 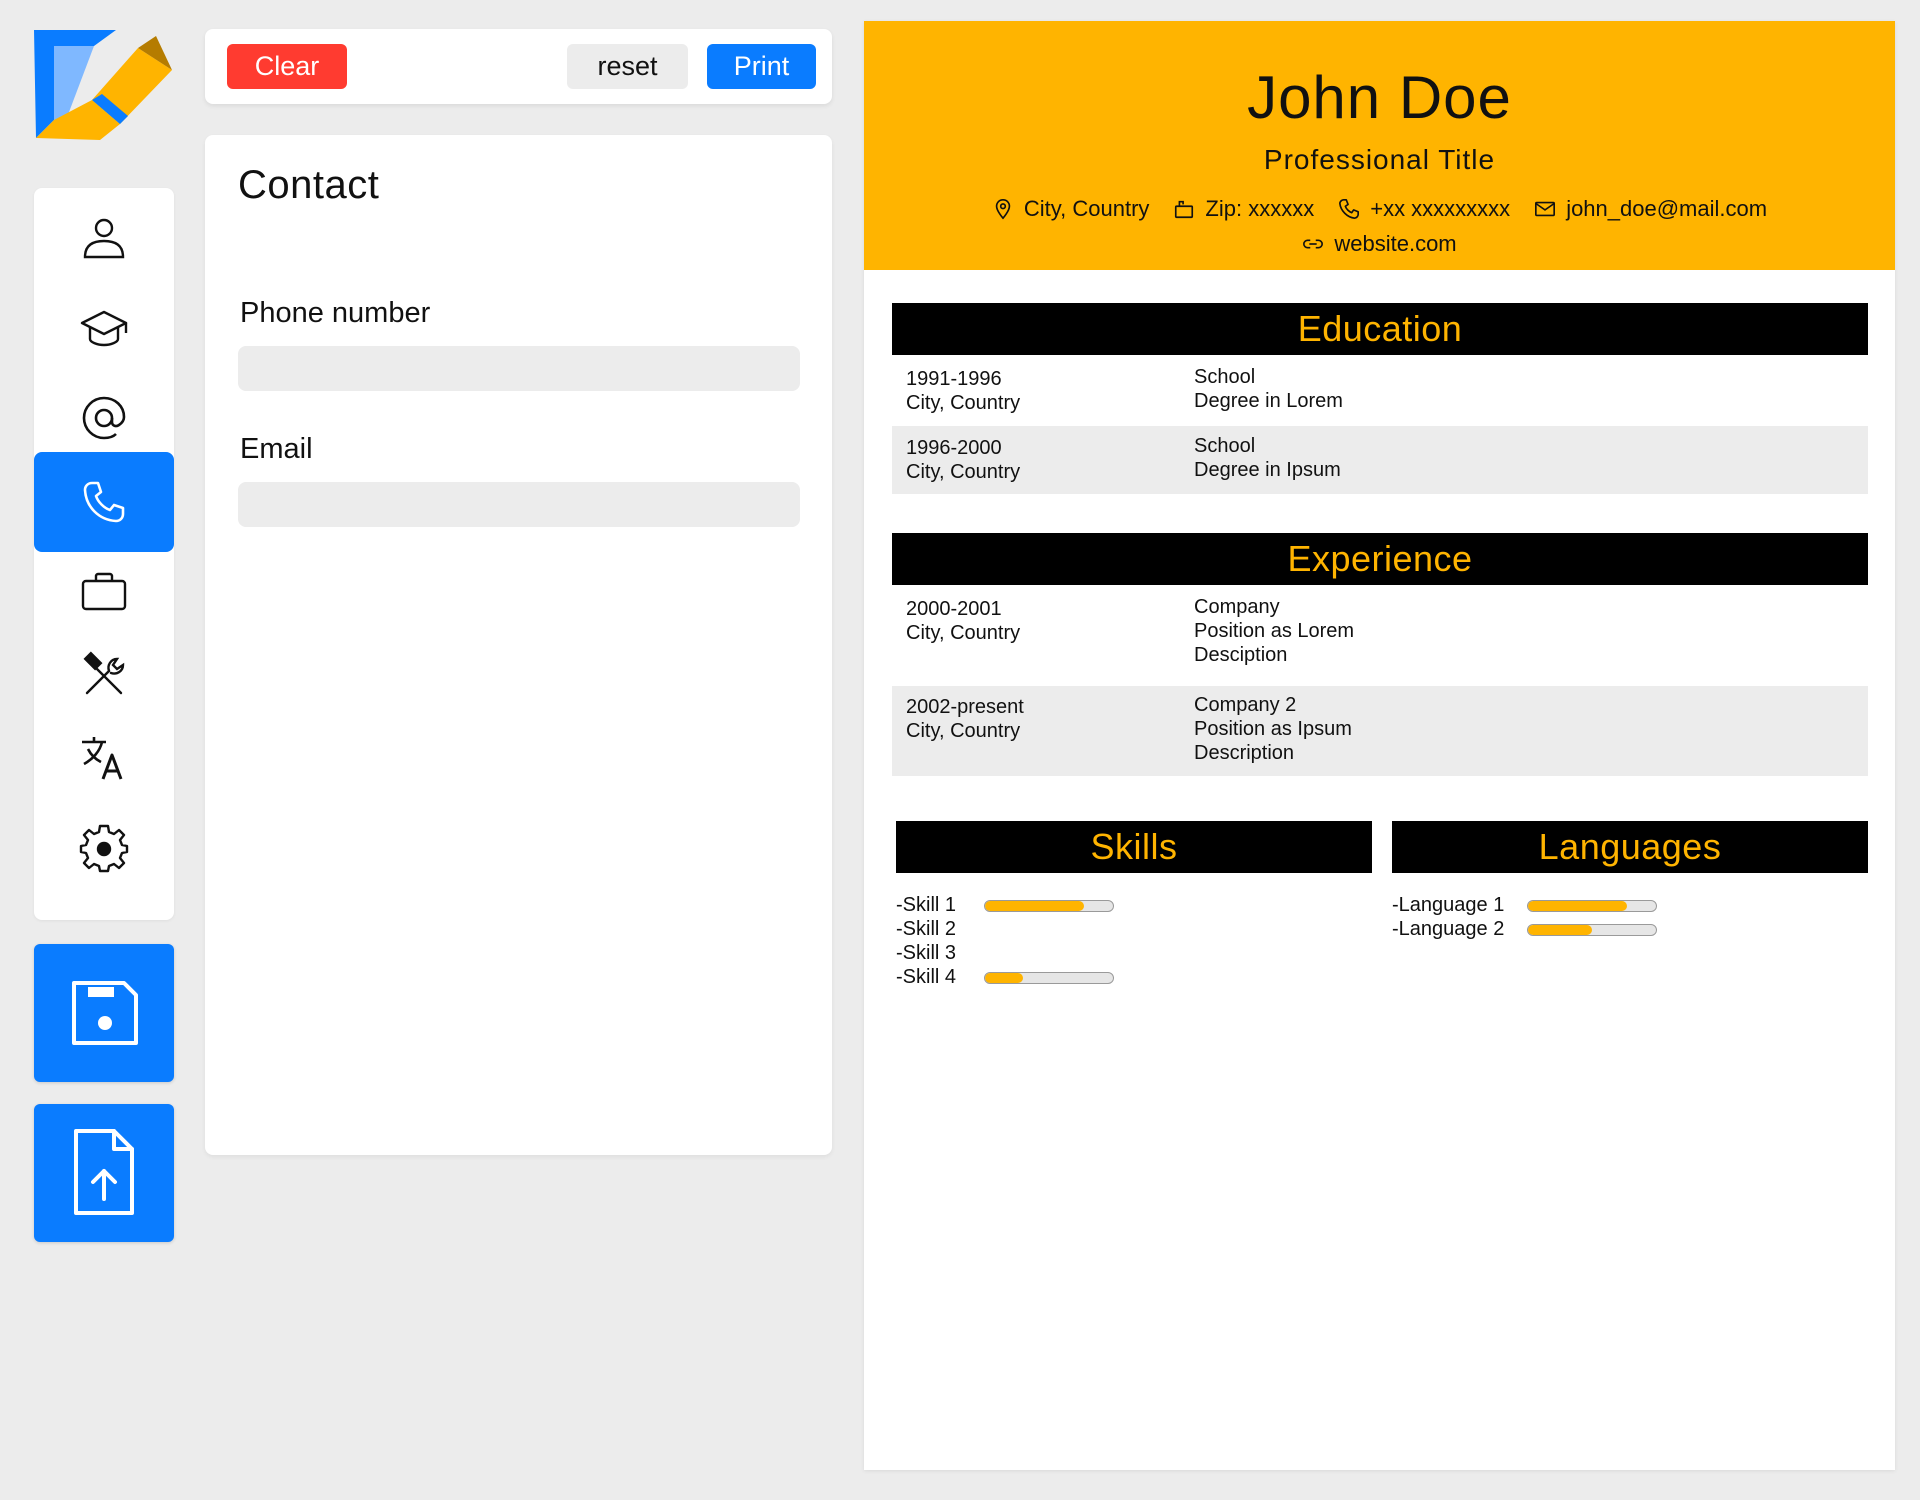 What do you see at coordinates (103, 85) in the screenshot?
I see `app-logo` at bounding box center [103, 85].